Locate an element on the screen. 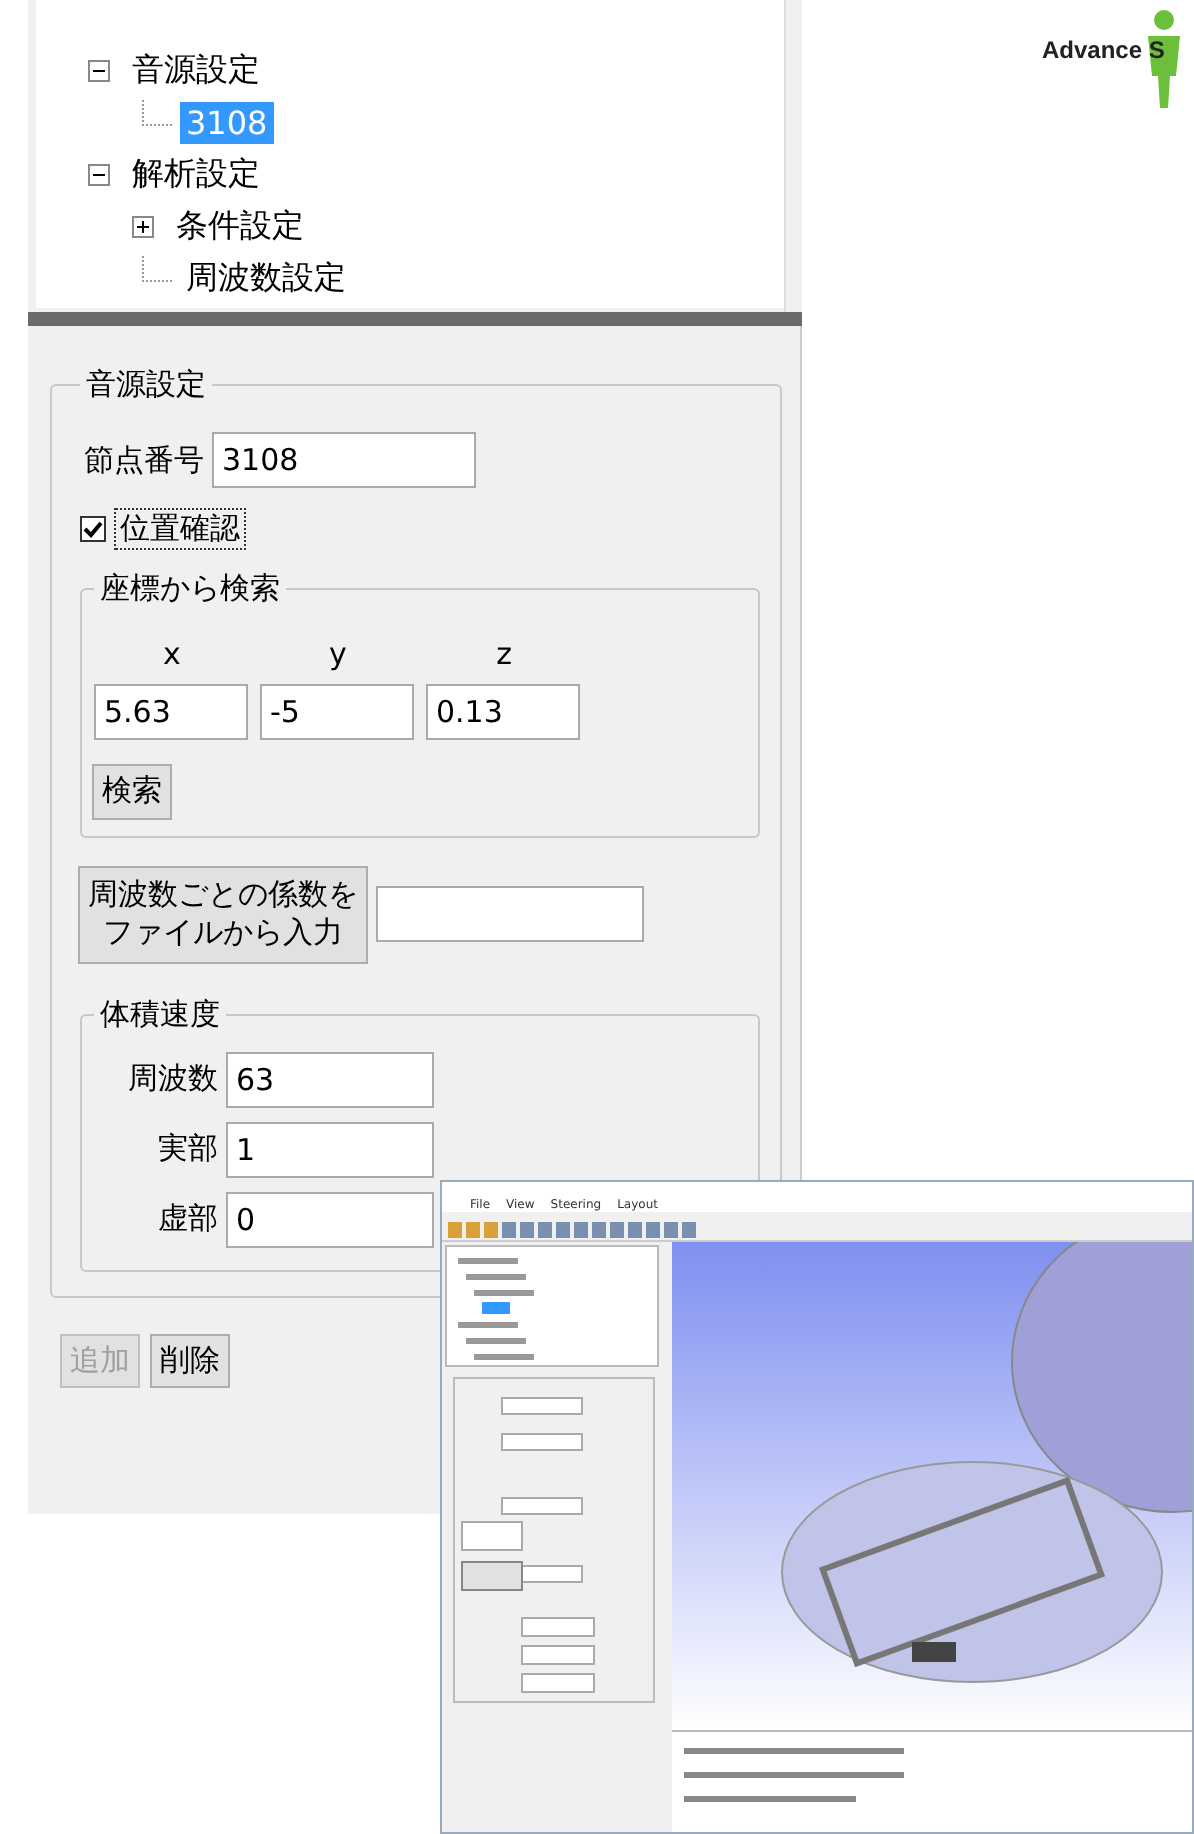 This screenshot has height=1834, width=1194. field-label: 虚部 is located at coordinates (187, 1219).